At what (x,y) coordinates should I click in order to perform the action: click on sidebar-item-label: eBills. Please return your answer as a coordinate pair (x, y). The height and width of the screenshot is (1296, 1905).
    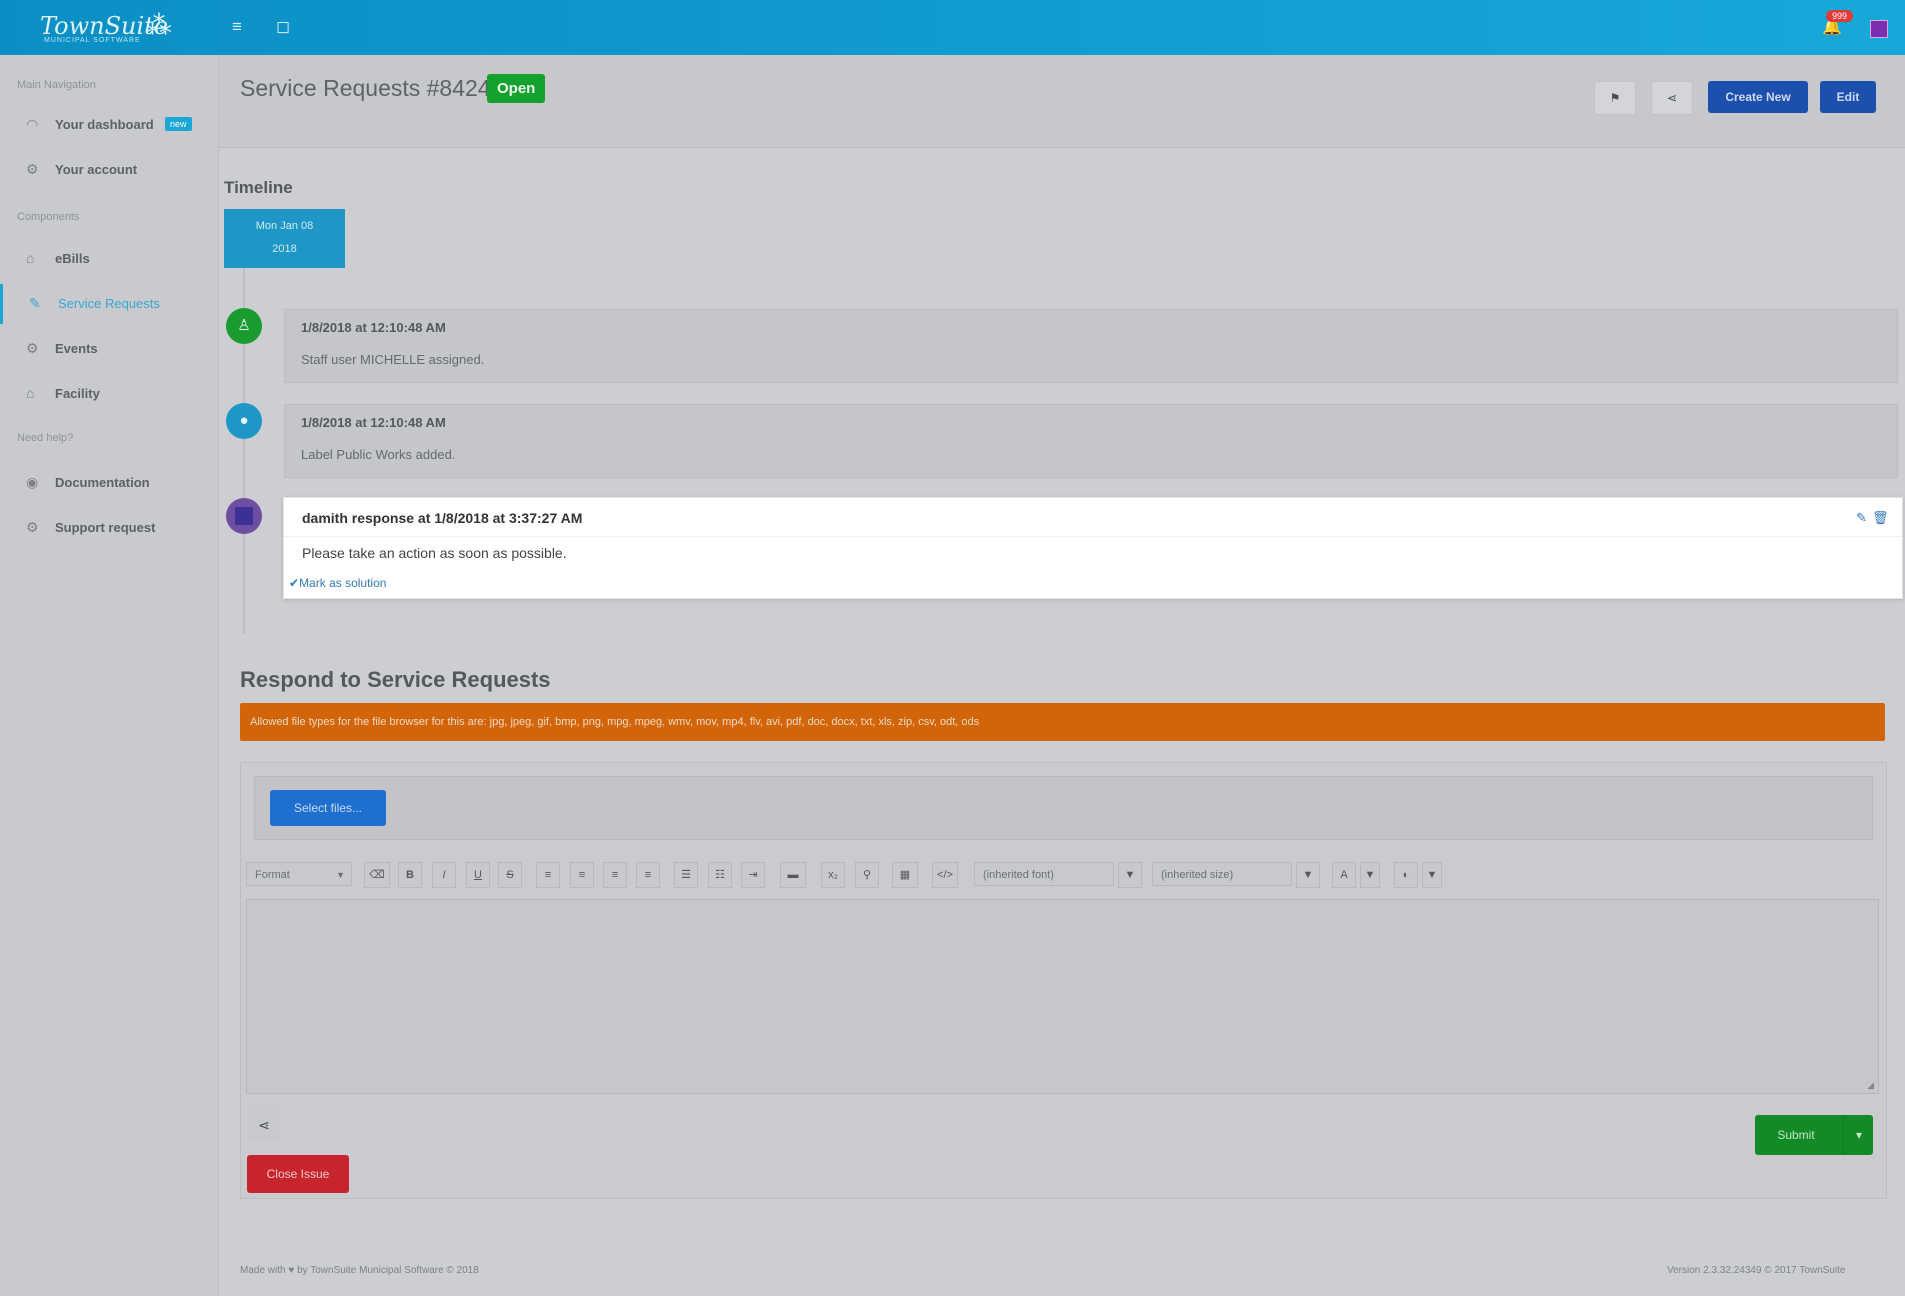
    Looking at the image, I should click on (72, 258).